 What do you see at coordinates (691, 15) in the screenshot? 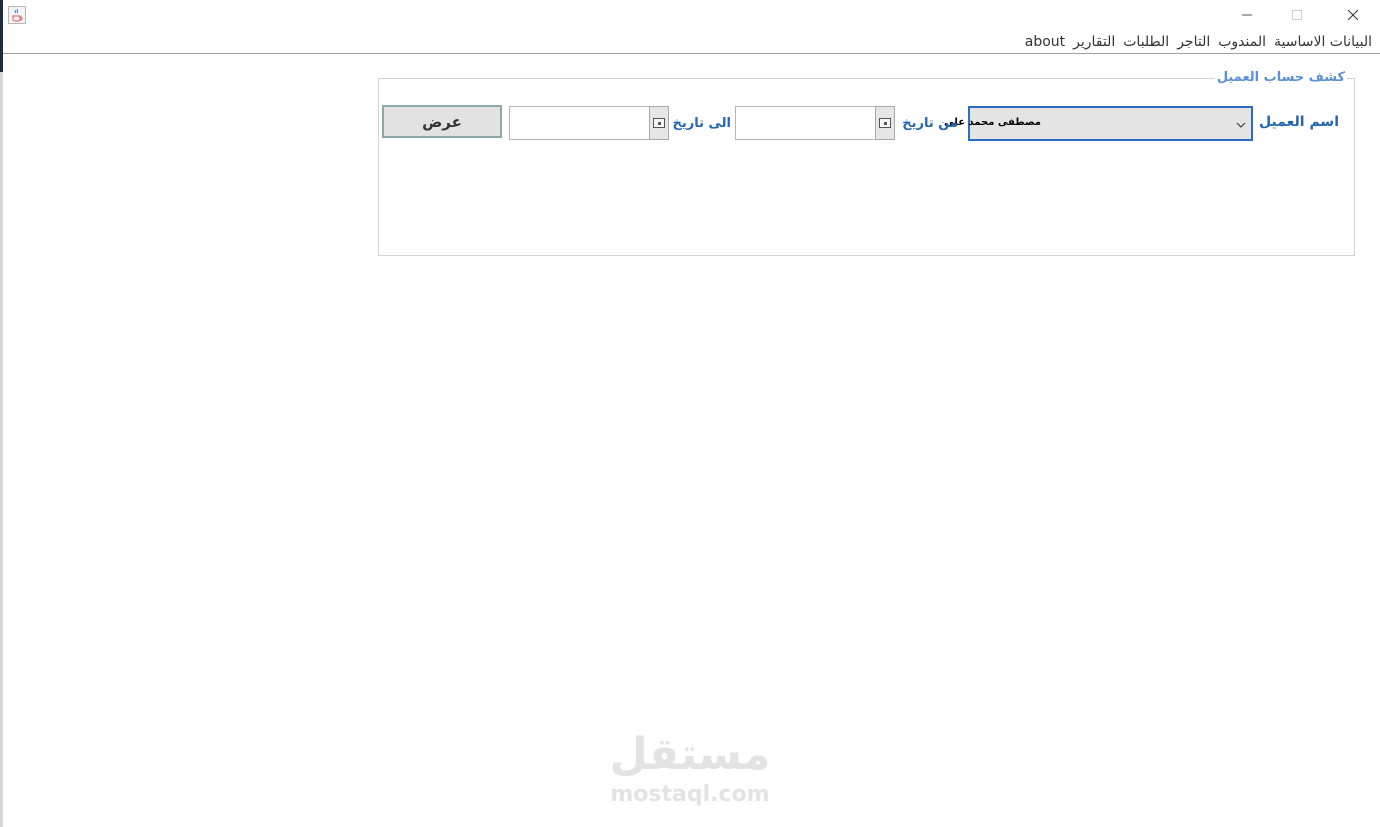
I see `title-bar` at bounding box center [691, 15].